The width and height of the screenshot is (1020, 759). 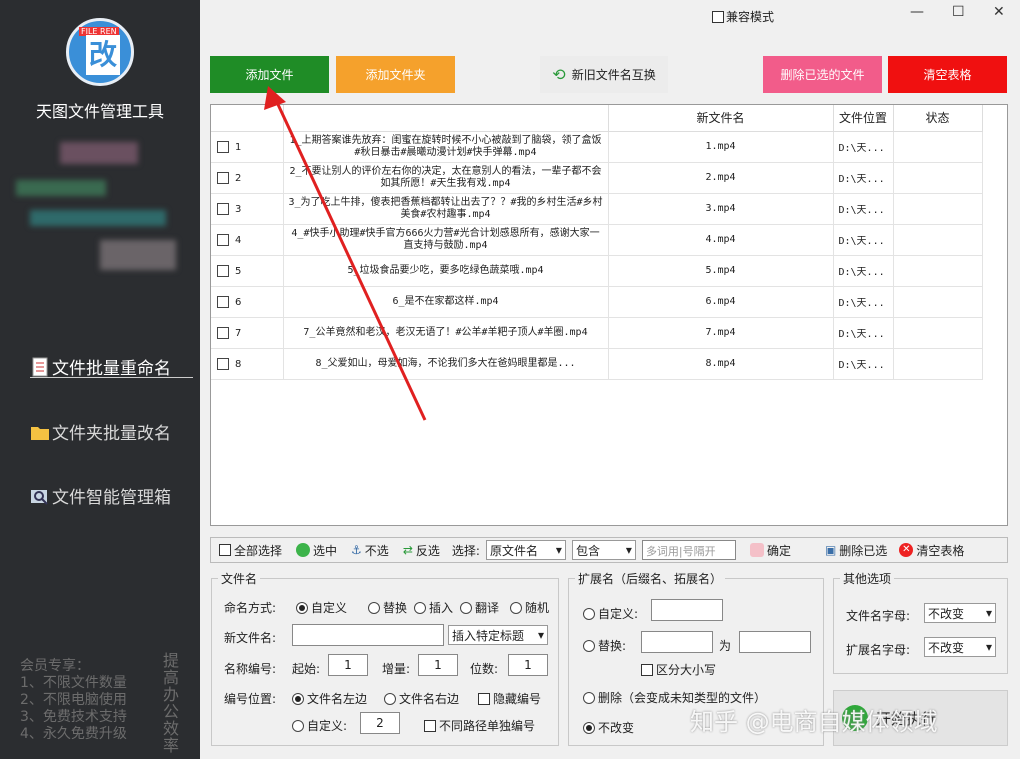 I want to click on col-header-new-name: 新文件名, so click(x=721, y=118).